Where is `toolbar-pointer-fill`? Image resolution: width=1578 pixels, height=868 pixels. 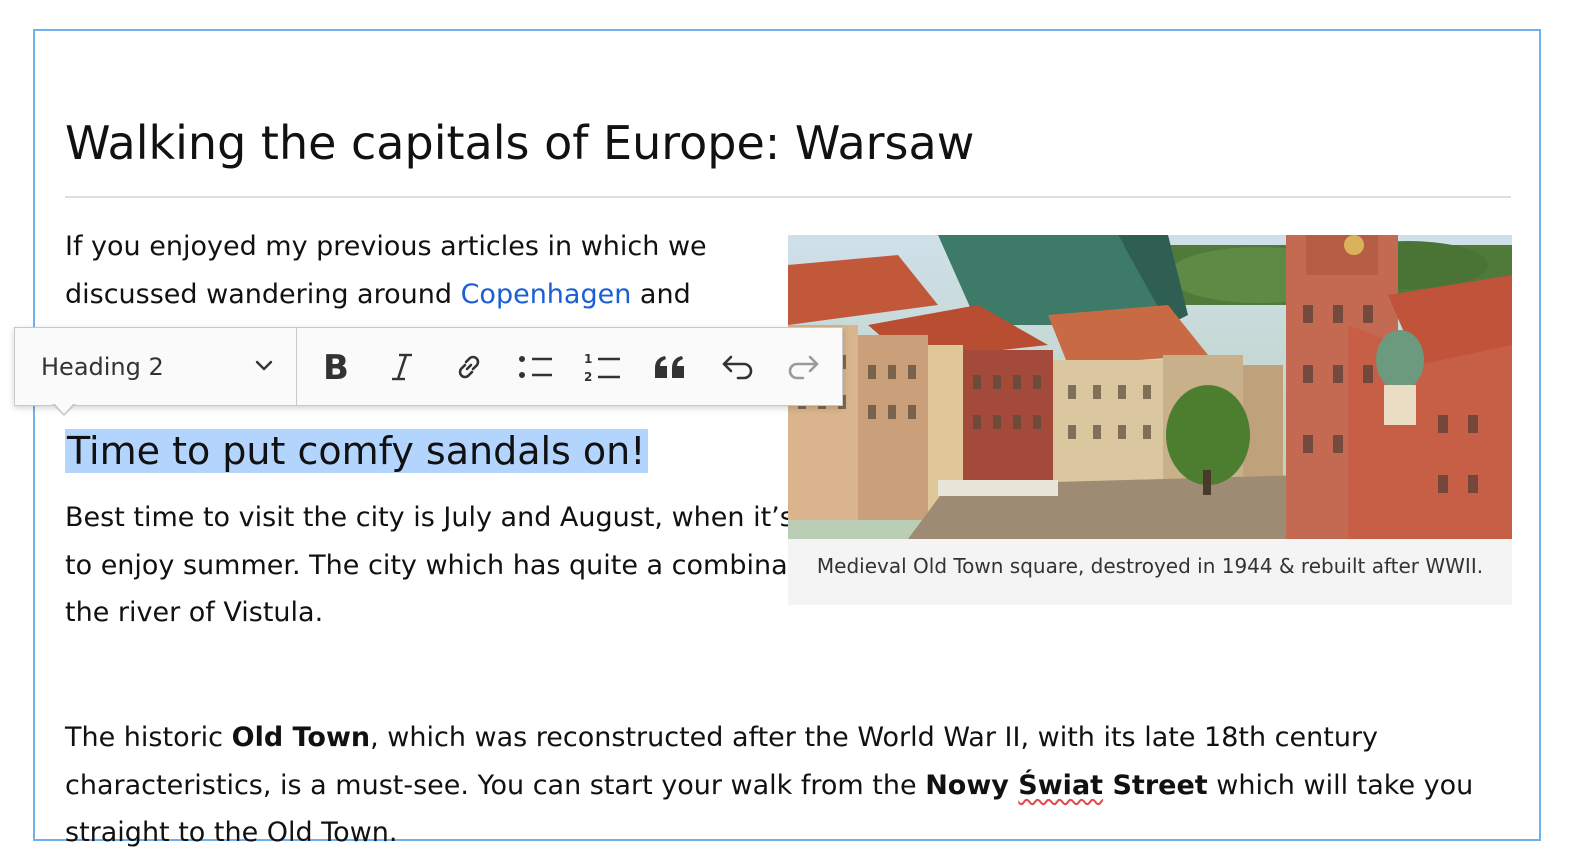 toolbar-pointer-fill is located at coordinates (64, 408).